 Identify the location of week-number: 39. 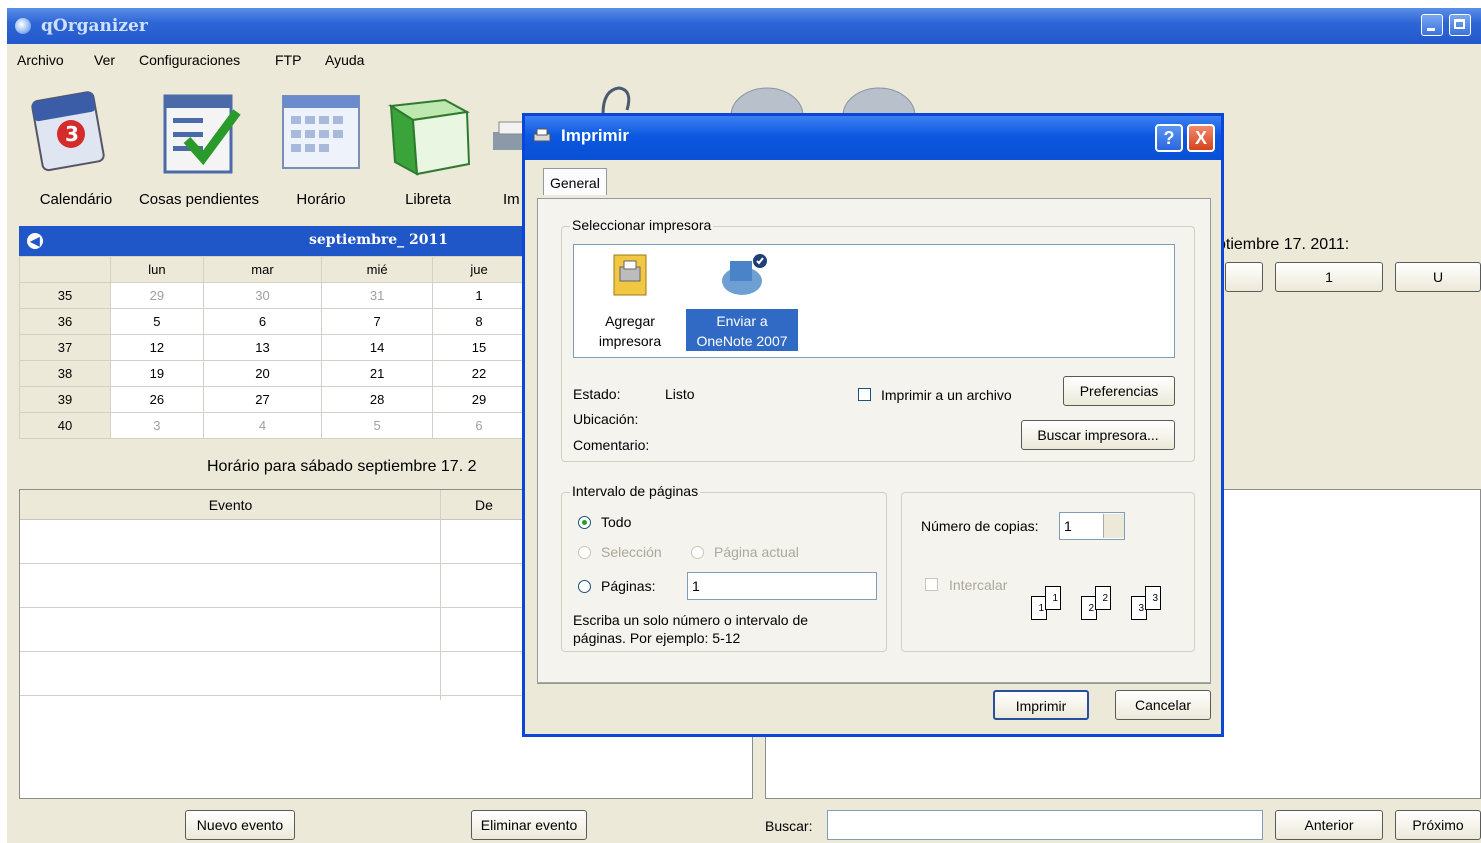
(65, 399).